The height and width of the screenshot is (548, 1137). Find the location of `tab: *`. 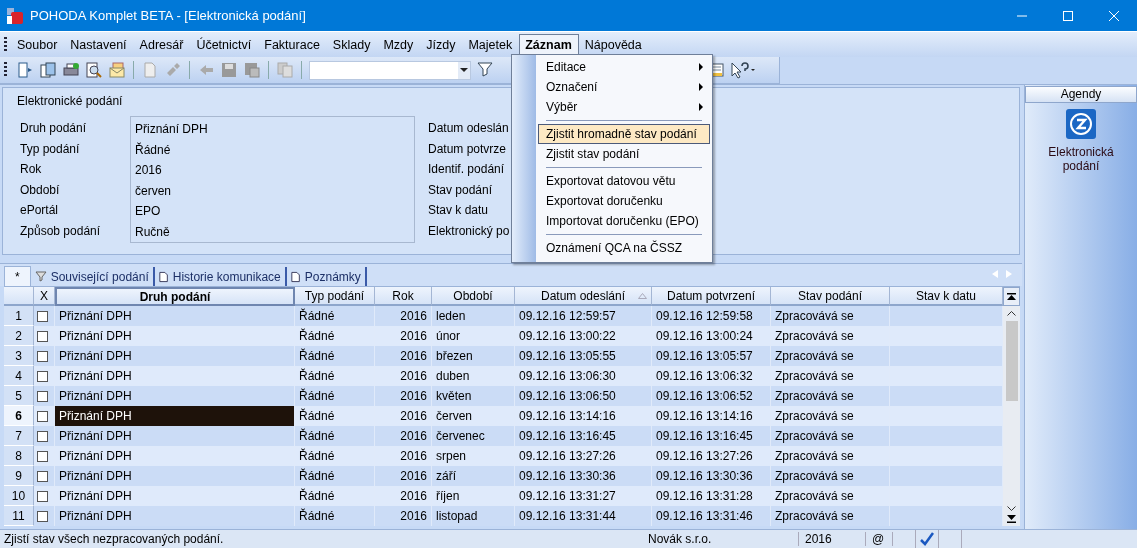

tab: * is located at coordinates (17, 276).